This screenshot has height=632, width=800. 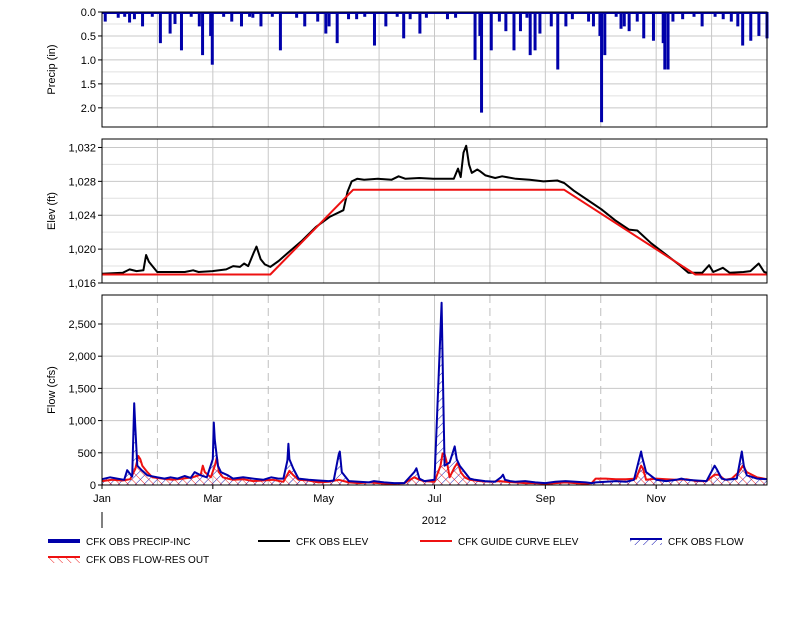 I want to click on y-axis-label: Elev (ft), so click(x=52, y=211).